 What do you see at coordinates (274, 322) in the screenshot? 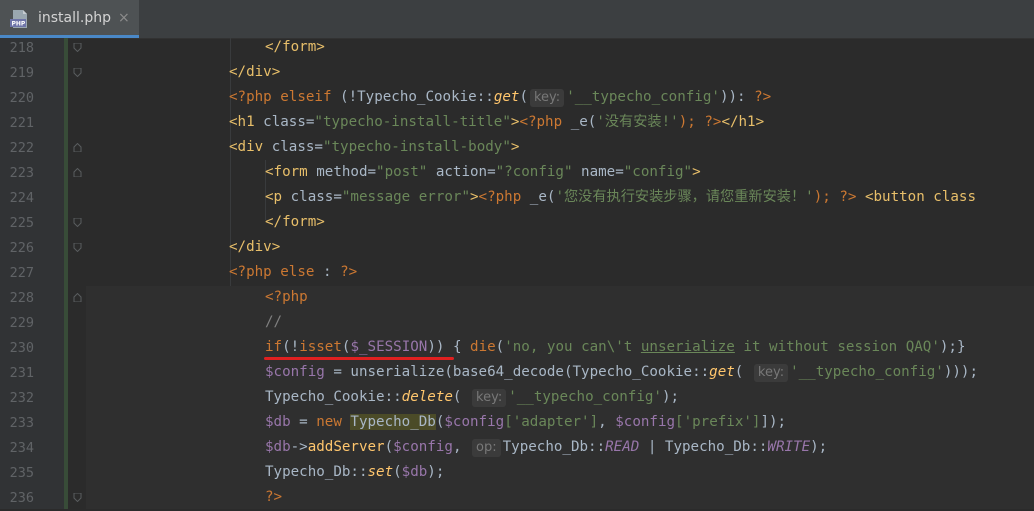
I see `code-line-229: //` at bounding box center [274, 322].